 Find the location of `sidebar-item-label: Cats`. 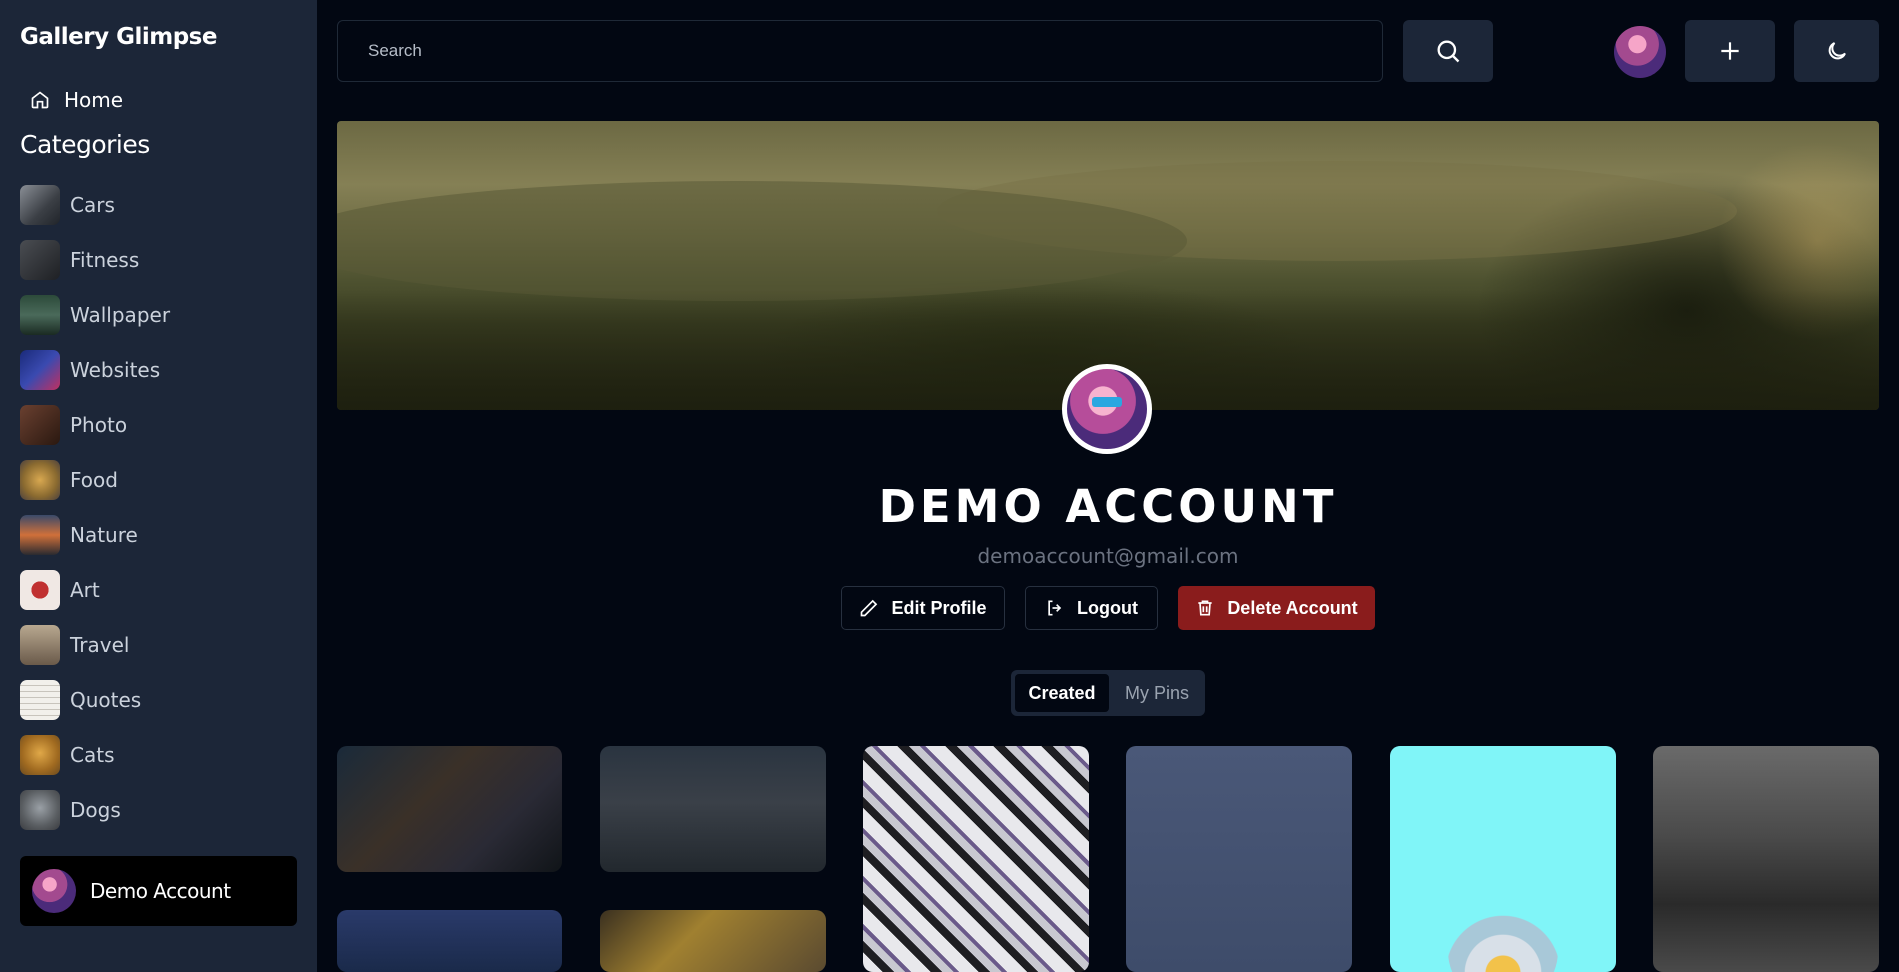

sidebar-item-label: Cats is located at coordinates (92, 754).